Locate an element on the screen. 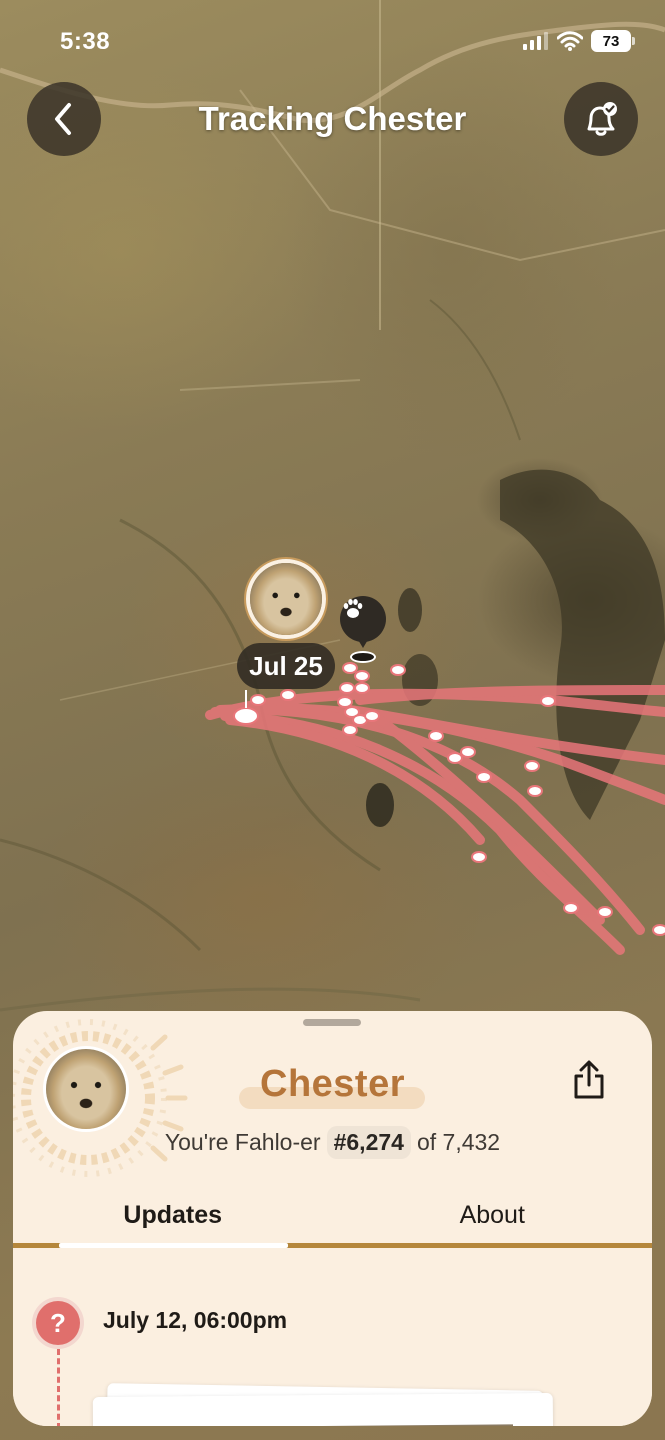  tab-bar: Updates About is located at coordinates (332, 1219).